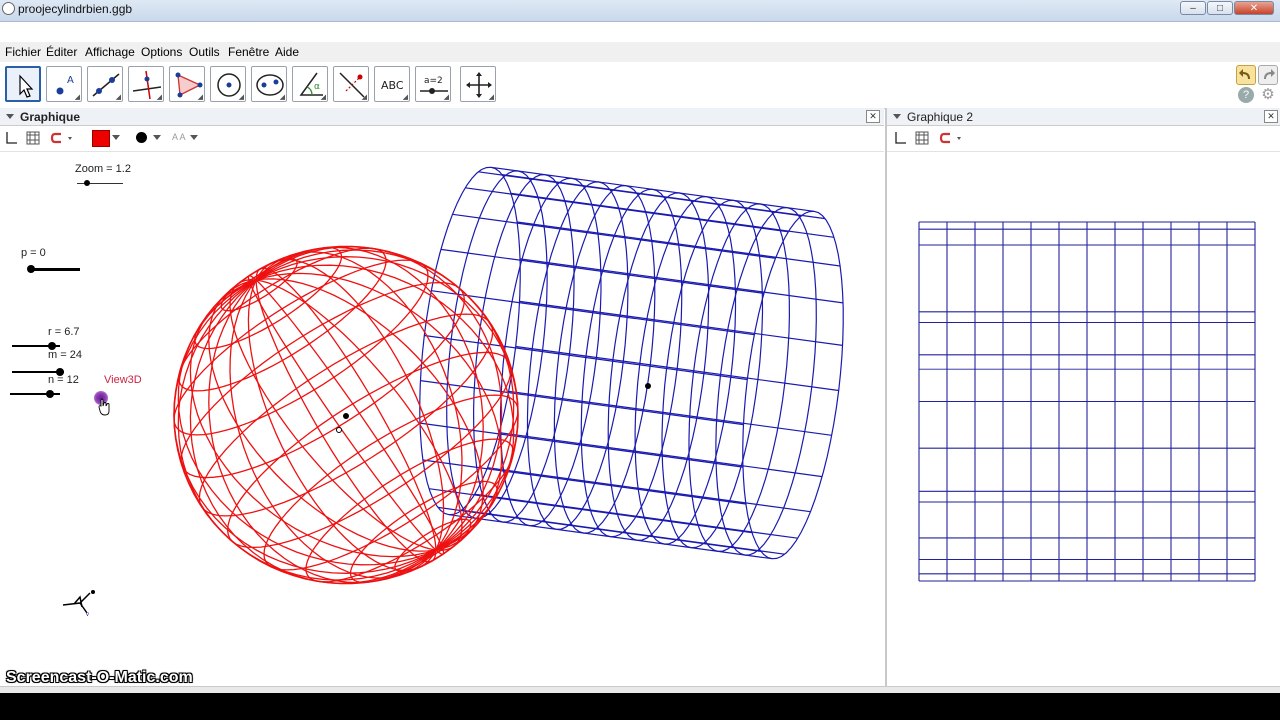  I want to click on maximize-button: □, so click(1220, 8).